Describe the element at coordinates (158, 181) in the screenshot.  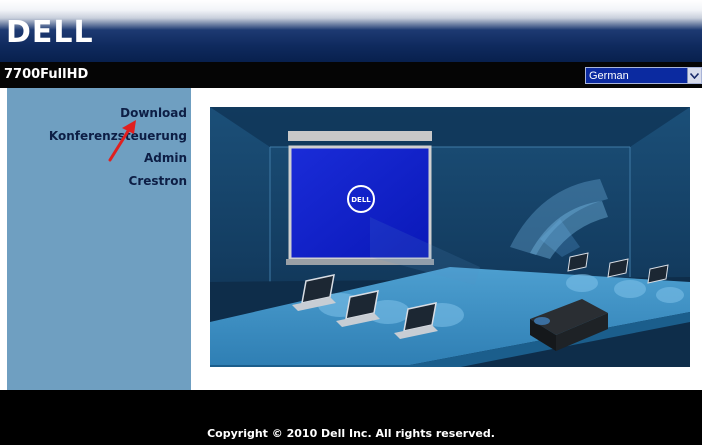
I see `sidebar-item-crestron: Crestron` at that location.